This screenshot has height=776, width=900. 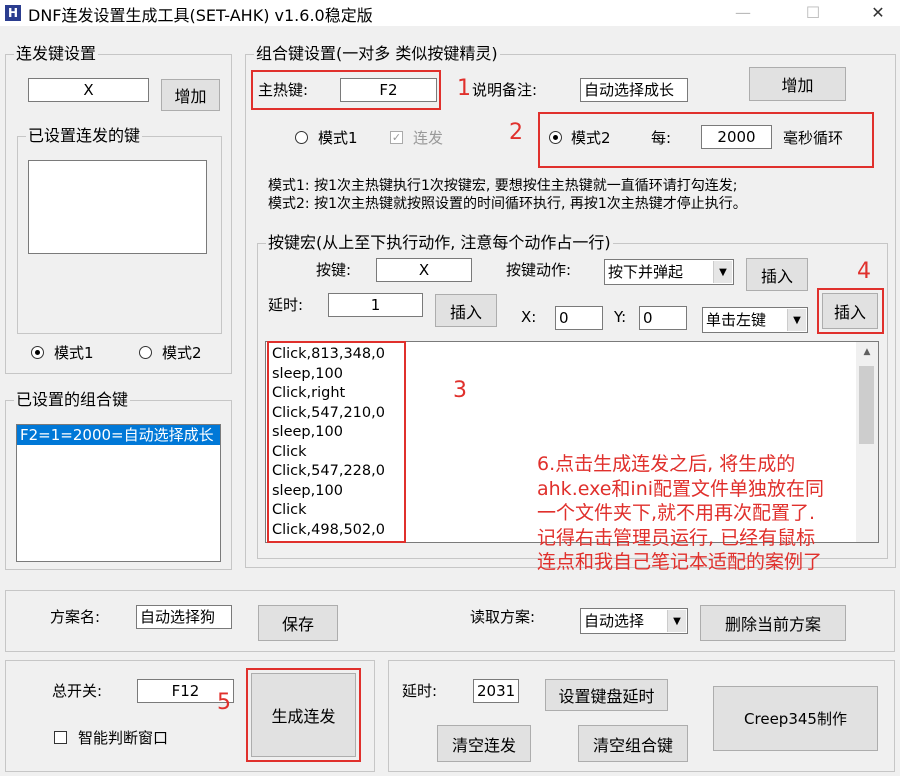 What do you see at coordinates (680, 562) in the screenshot?
I see `annotation-6-line: 连点和我自己笔记本适配的案例了` at bounding box center [680, 562].